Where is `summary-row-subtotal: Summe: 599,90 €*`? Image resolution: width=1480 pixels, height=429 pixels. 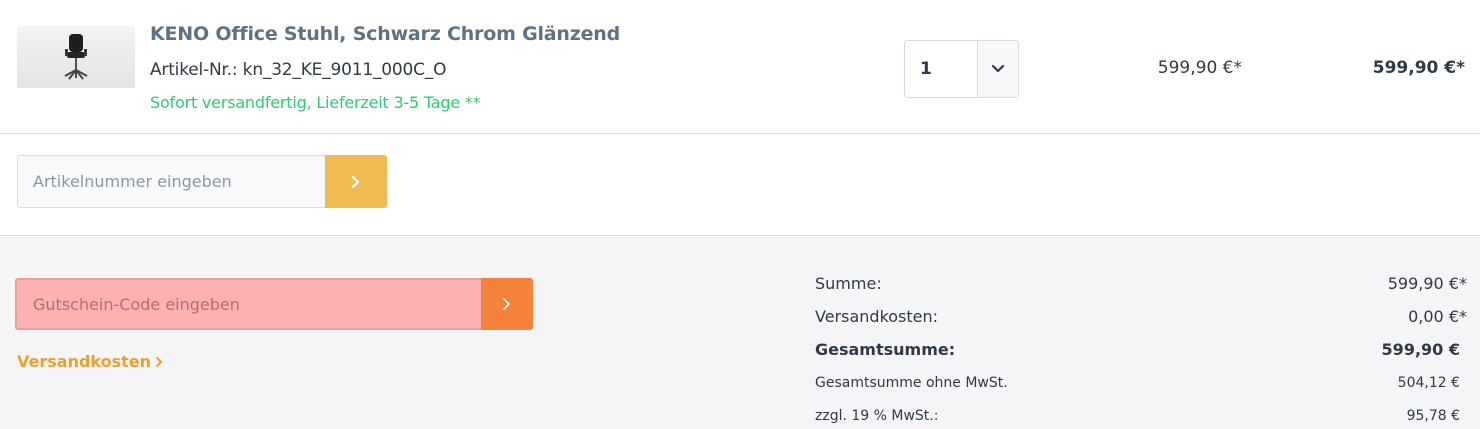
summary-row-subtotal: Summe: 599,90 €* is located at coordinates (1141, 283).